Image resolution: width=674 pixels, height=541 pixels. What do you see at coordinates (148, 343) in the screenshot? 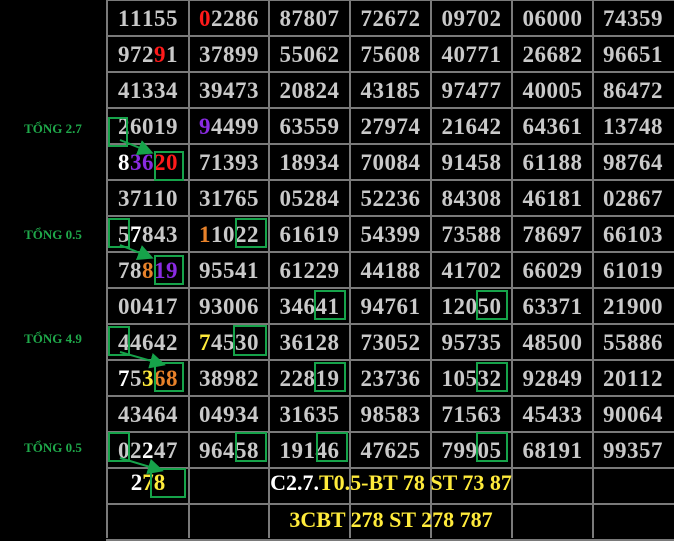
I see `number-cell: 44642` at bounding box center [148, 343].